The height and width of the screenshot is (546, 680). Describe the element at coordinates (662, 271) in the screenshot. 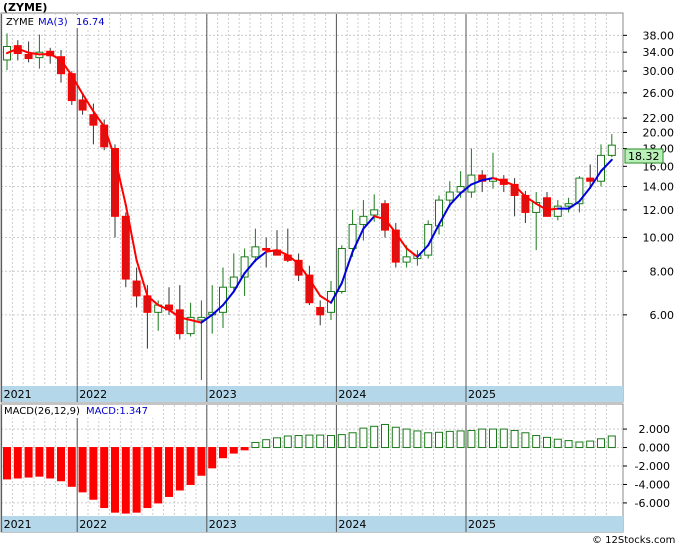

I see `price-tick-label: 8.00` at that location.